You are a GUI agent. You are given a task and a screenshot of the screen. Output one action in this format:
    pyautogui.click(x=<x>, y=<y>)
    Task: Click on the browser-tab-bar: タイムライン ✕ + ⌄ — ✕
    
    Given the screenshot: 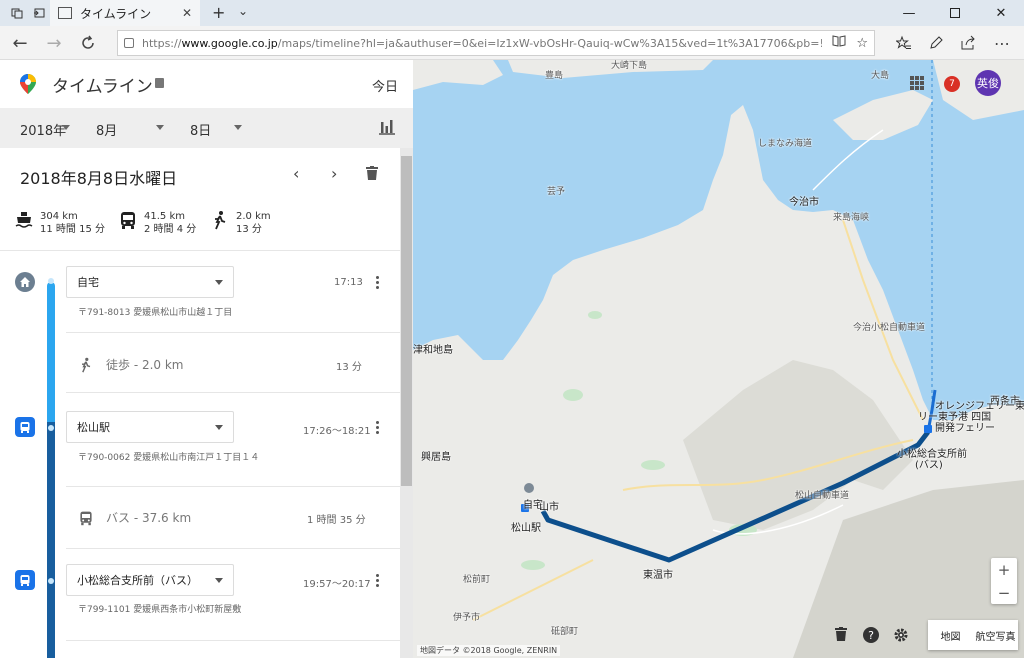 What is the action you would take?
    pyautogui.click(x=512, y=13)
    